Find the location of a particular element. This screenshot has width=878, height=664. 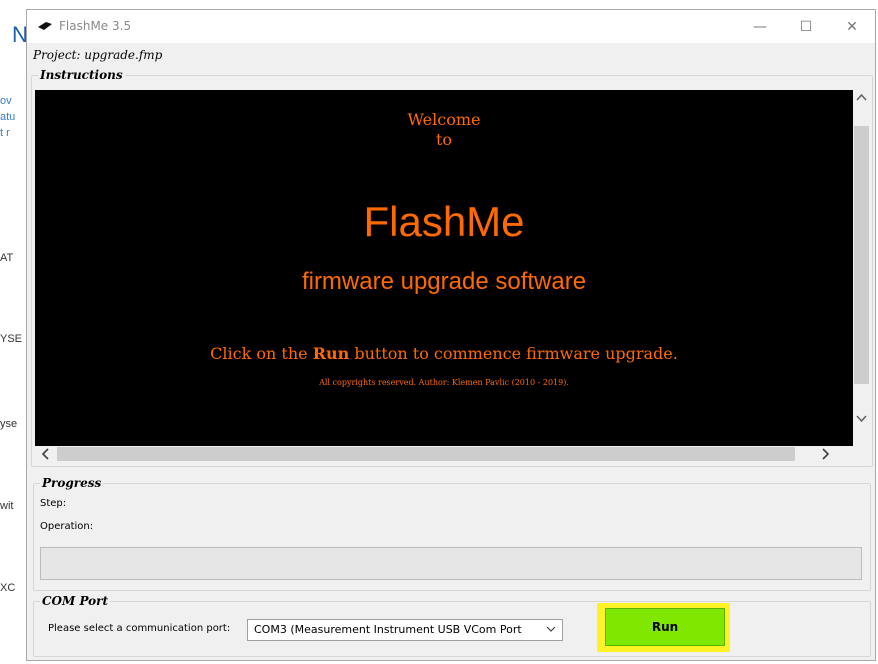

scroll-up-icon is located at coordinates (861, 100).